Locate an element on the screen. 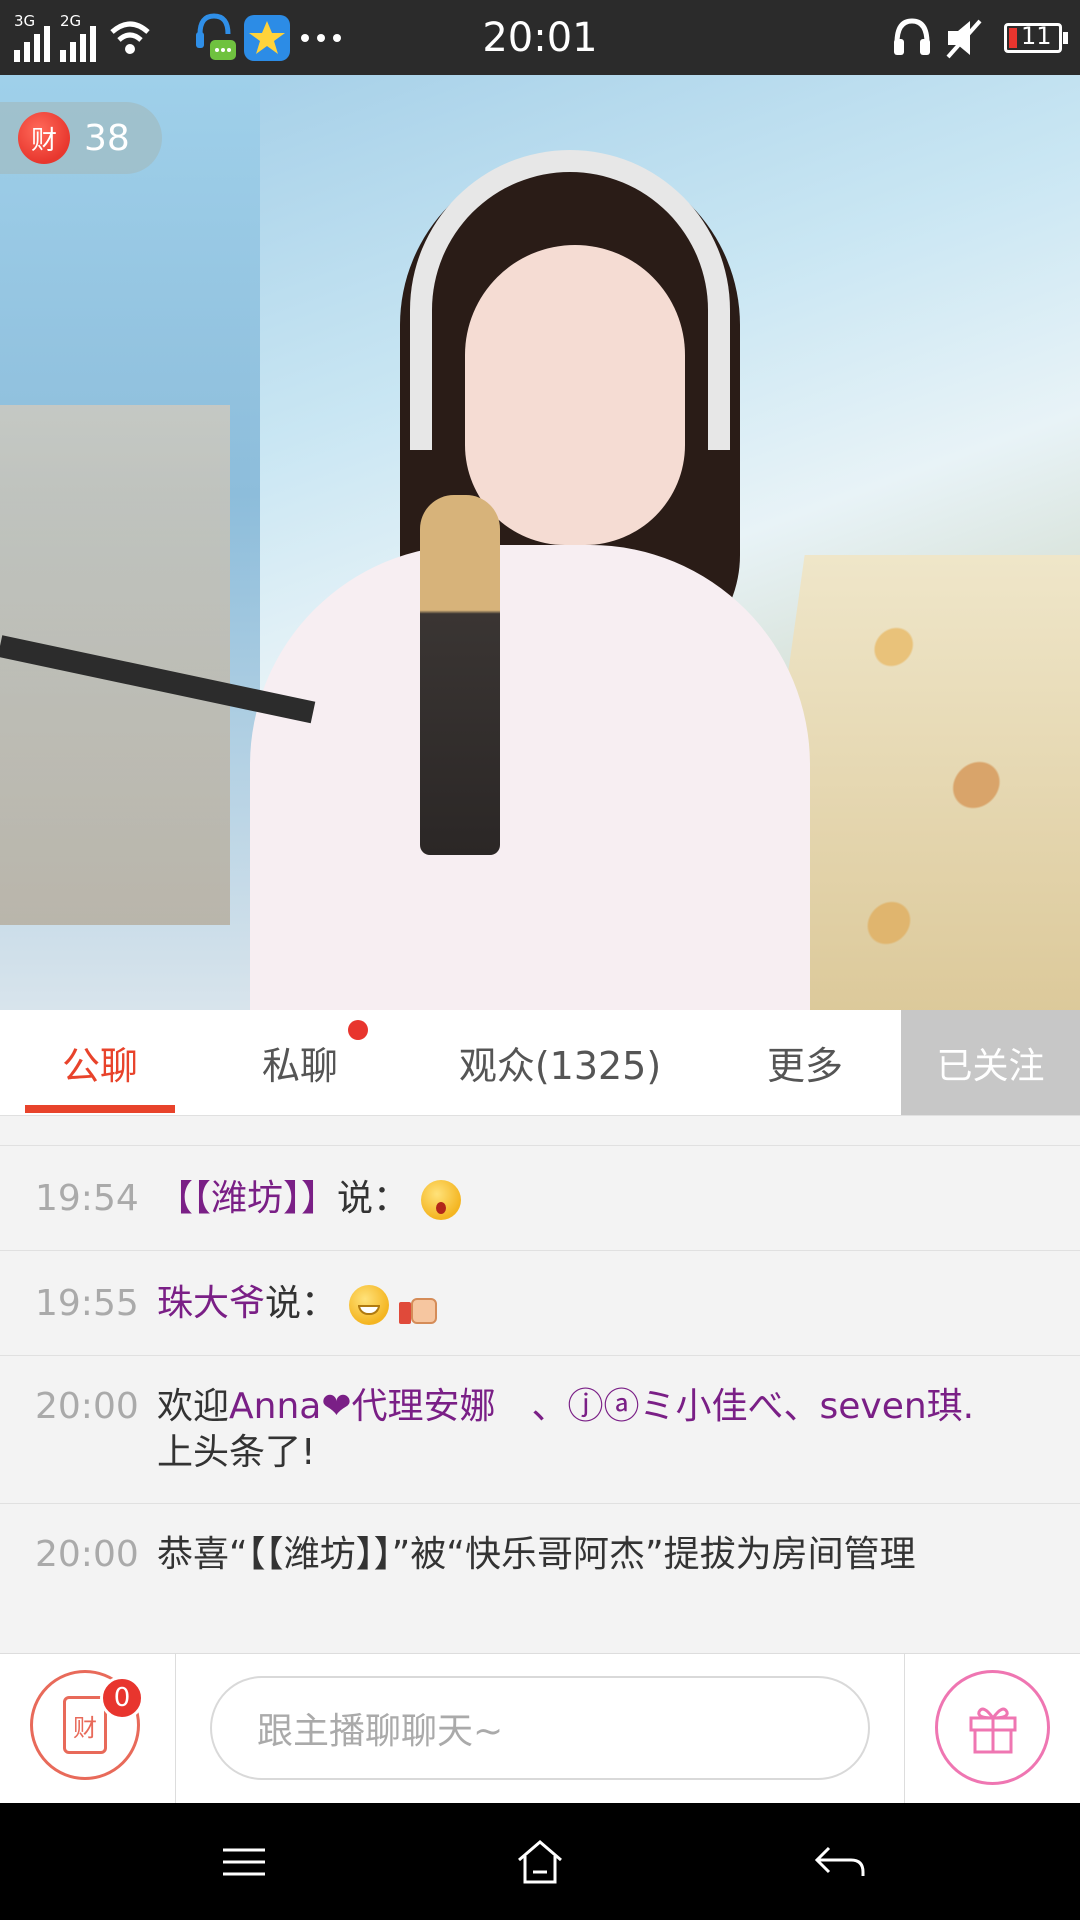 This screenshot has width=1080, height=1920. system-nav-bar is located at coordinates (540, 1861).